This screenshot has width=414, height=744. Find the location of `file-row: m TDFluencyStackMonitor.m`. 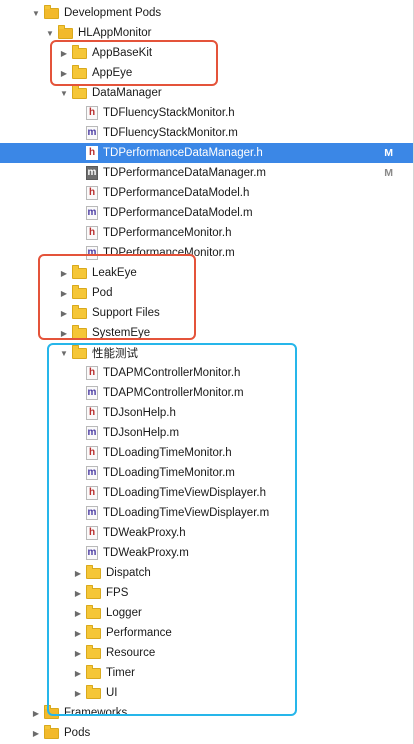

file-row: m TDFluencyStackMonitor.m is located at coordinates (207, 133).